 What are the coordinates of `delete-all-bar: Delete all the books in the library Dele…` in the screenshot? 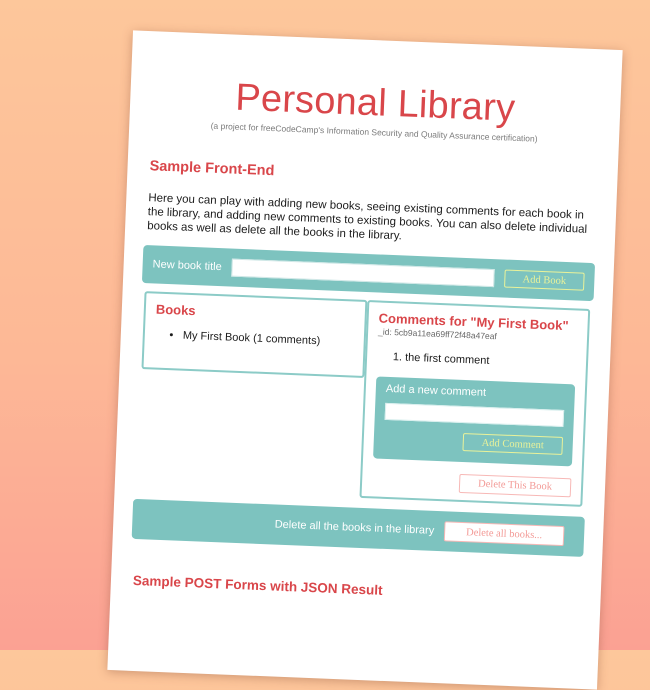 It's located at (358, 527).